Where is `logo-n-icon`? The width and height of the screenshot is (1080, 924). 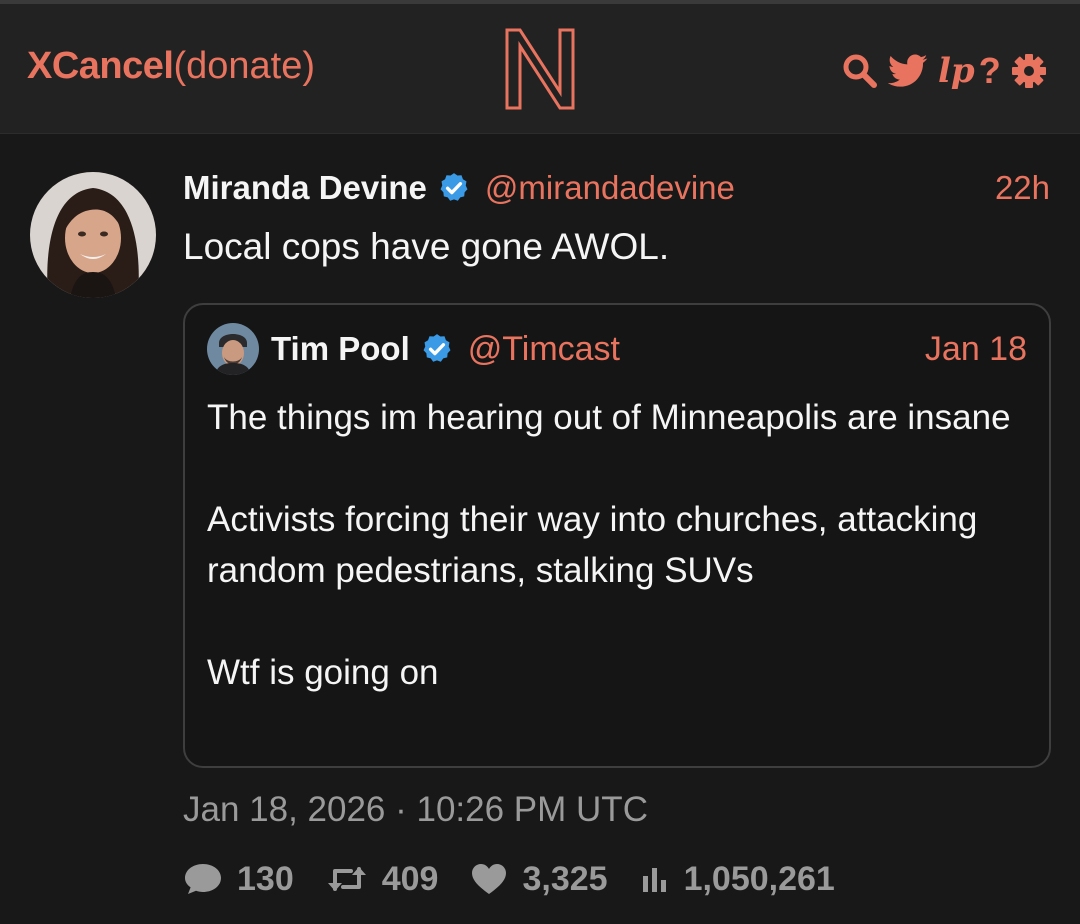
logo-n-icon is located at coordinates (540, 69).